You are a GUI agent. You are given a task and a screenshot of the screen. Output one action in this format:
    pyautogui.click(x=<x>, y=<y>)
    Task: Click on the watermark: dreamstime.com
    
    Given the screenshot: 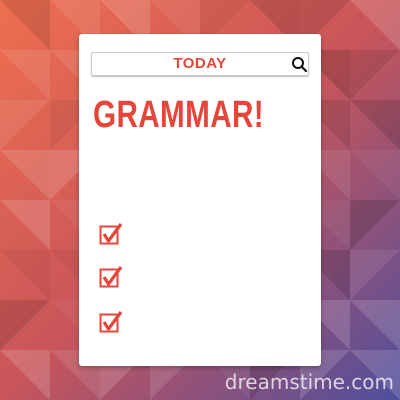 What is the action you would take?
    pyautogui.click(x=309, y=382)
    